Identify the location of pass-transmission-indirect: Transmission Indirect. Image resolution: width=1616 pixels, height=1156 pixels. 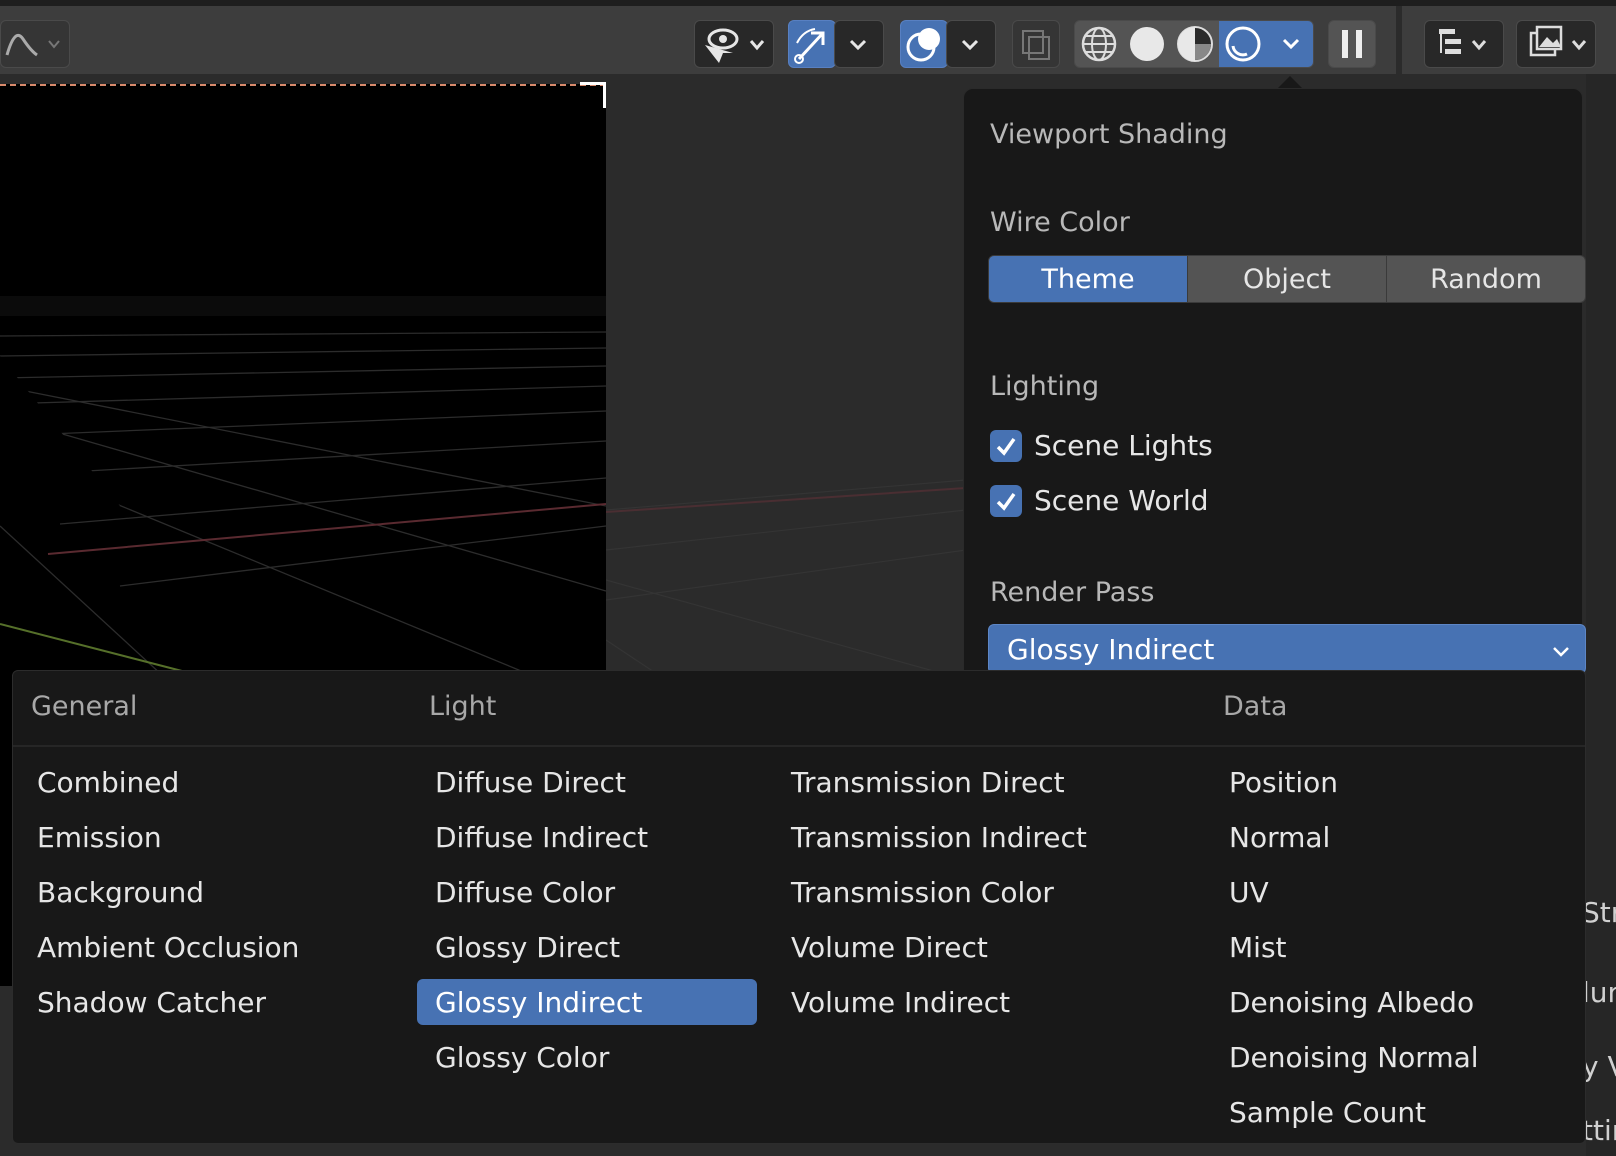
(983, 837).